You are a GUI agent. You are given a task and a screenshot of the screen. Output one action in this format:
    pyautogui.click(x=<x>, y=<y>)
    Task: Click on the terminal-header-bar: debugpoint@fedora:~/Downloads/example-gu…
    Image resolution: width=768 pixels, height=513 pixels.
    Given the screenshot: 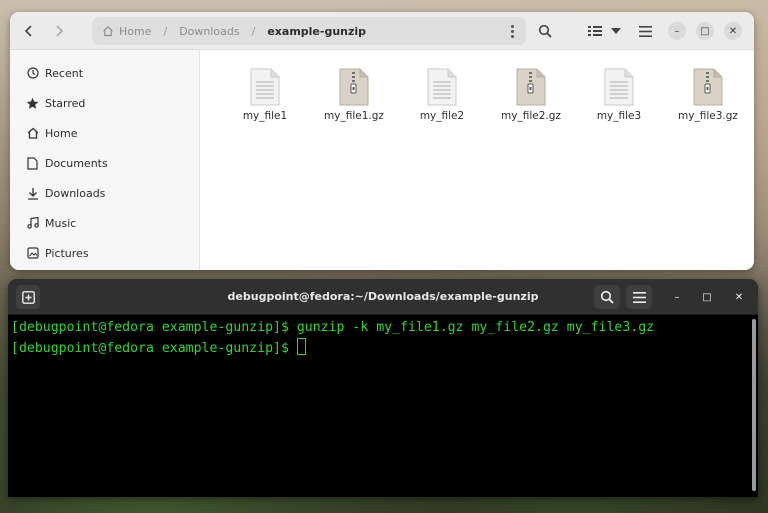 What is the action you would take?
    pyautogui.click(x=383, y=297)
    